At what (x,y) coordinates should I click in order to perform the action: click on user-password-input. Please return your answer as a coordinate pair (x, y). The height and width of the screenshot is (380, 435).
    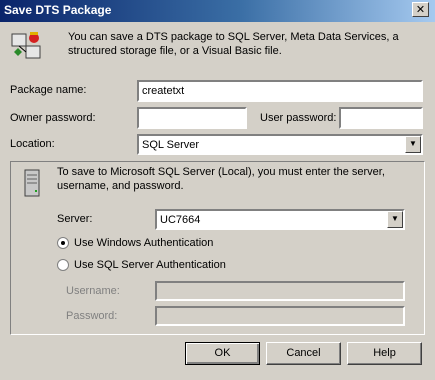
    Looking at the image, I should click on (381, 118).